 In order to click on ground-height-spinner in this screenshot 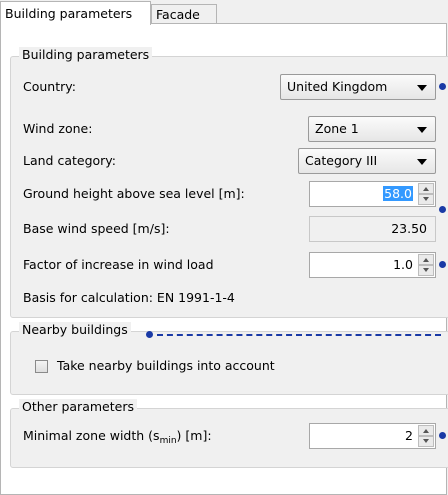, I will do `click(426, 194)`.